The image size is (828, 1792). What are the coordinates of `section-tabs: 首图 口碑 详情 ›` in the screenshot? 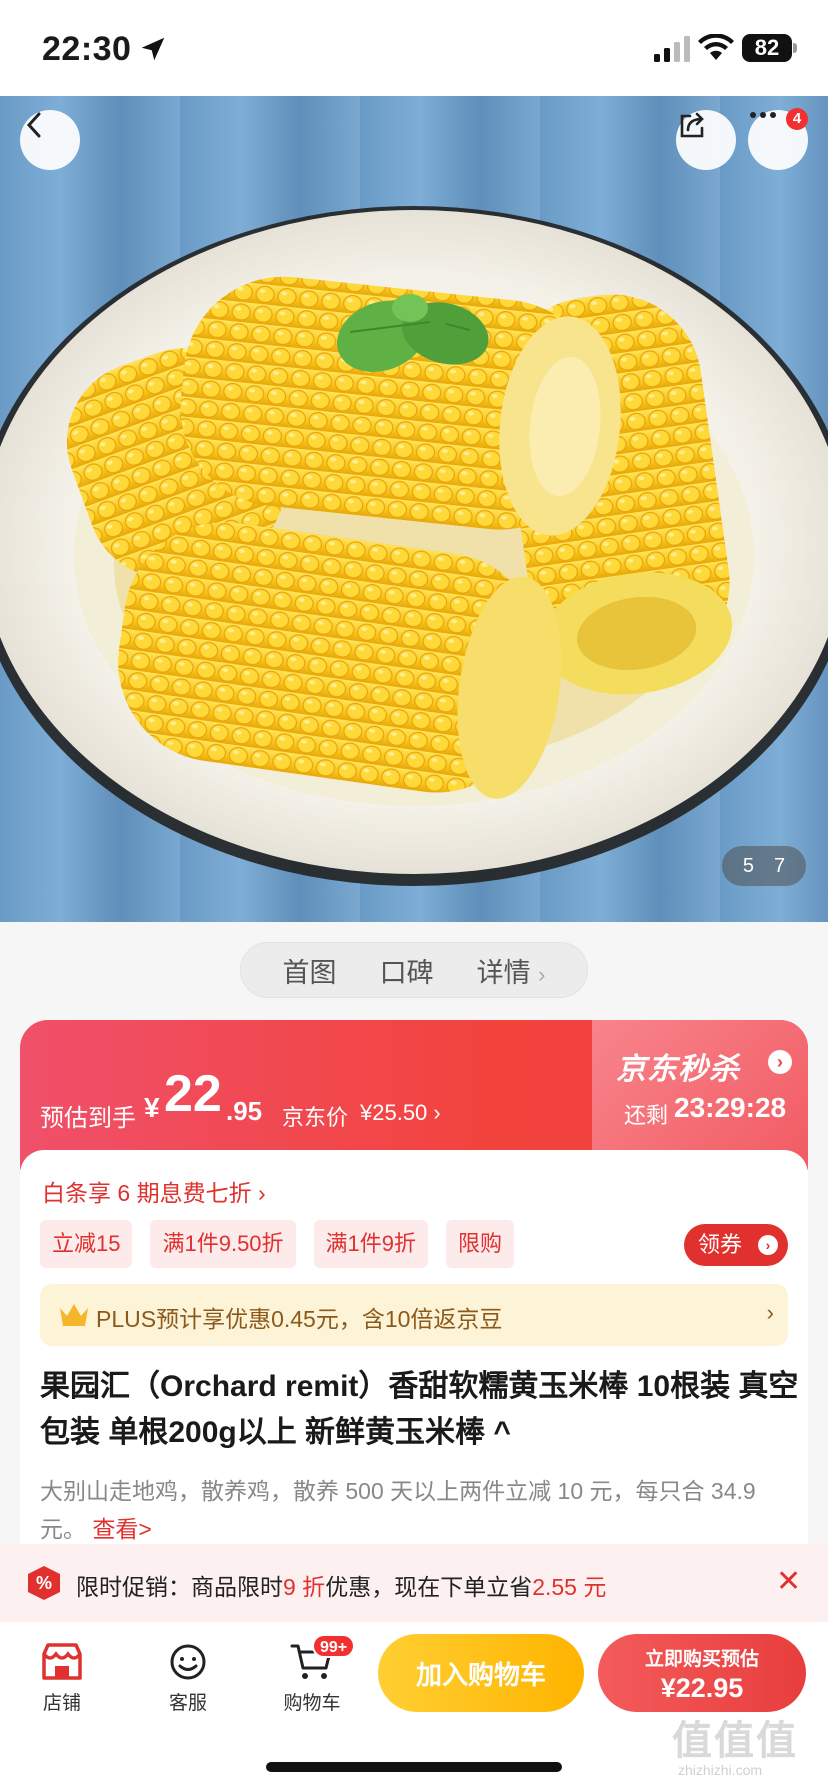 It's located at (414, 970).